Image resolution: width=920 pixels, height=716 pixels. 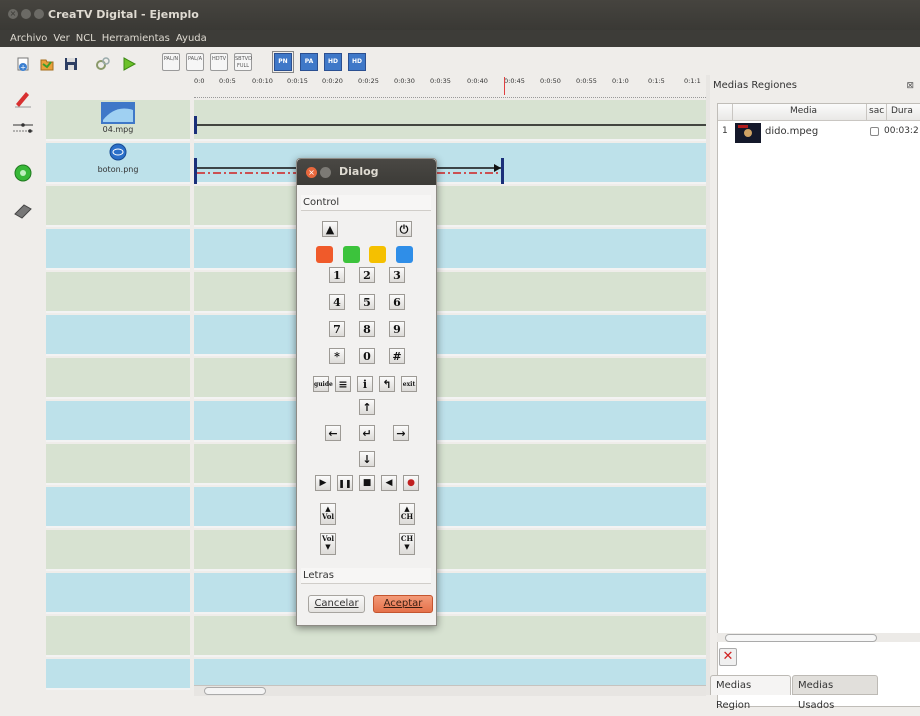 I want to click on tab-medias-region: Medias Region, so click(x=750, y=693).